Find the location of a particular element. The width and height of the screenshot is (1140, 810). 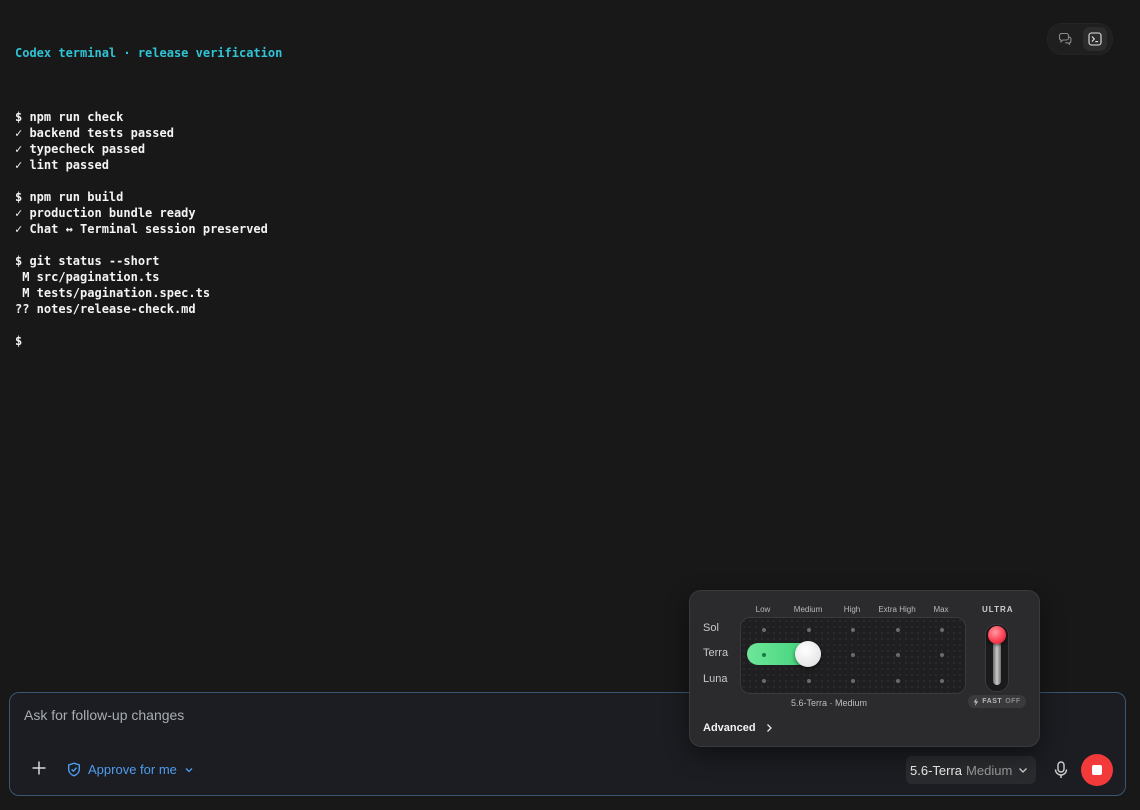

fast-mode-toggle: FAST OFF is located at coordinates (997, 701).